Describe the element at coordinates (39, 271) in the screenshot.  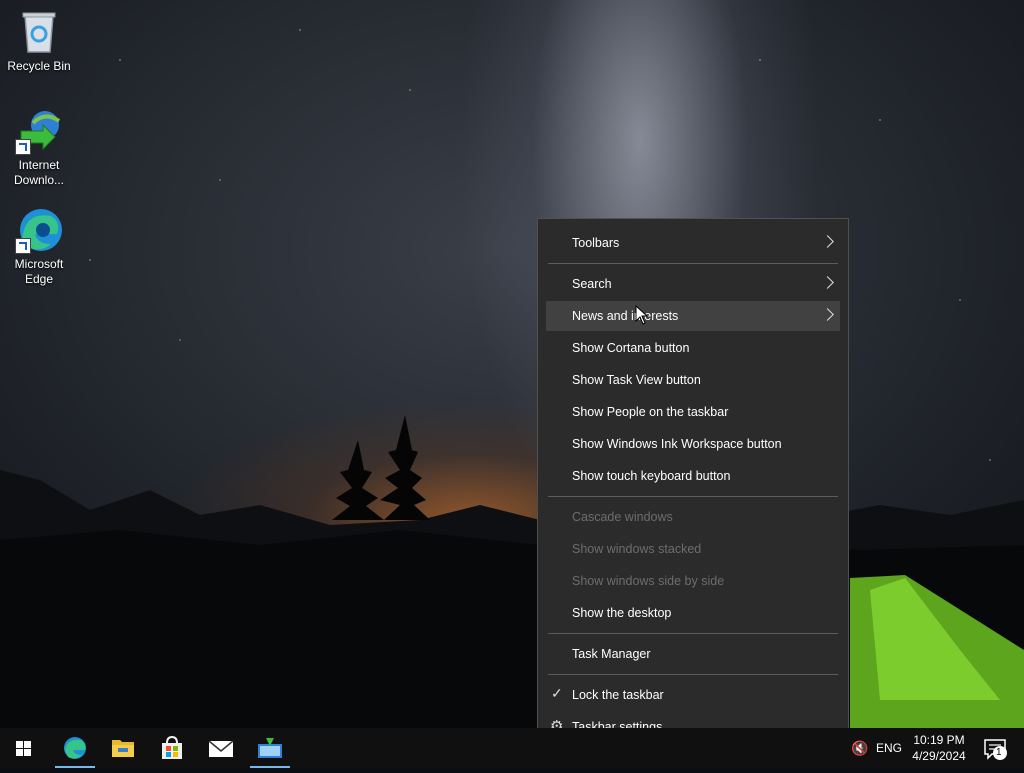
I see `desktop-icon-label: Microsoft Edge` at that location.